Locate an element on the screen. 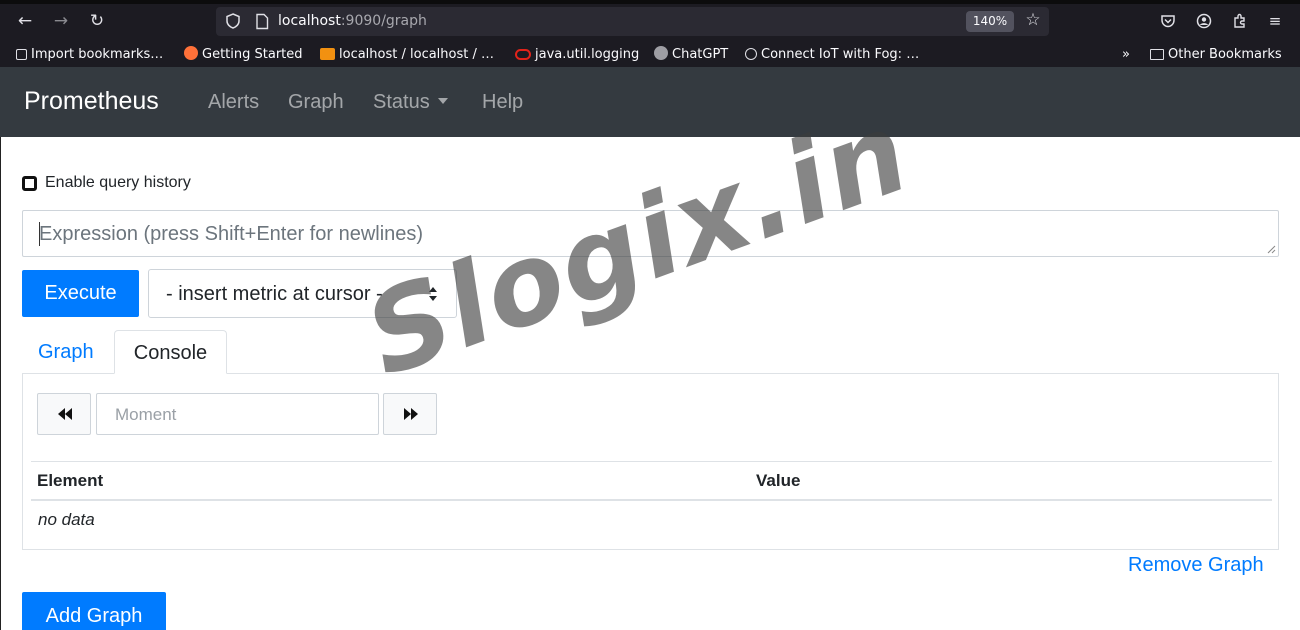  select-arrows-icon is located at coordinates (433, 294).